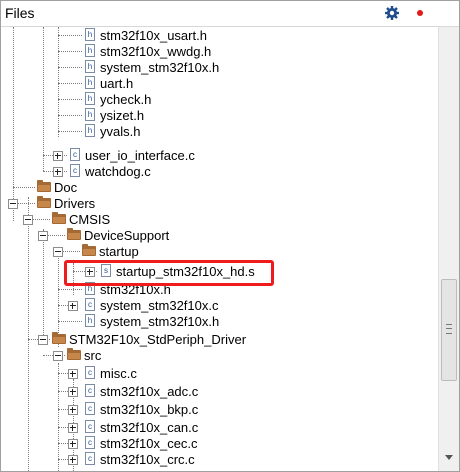  I want to click on tree-row-label: system_stm32f10x.h, so click(160, 321).